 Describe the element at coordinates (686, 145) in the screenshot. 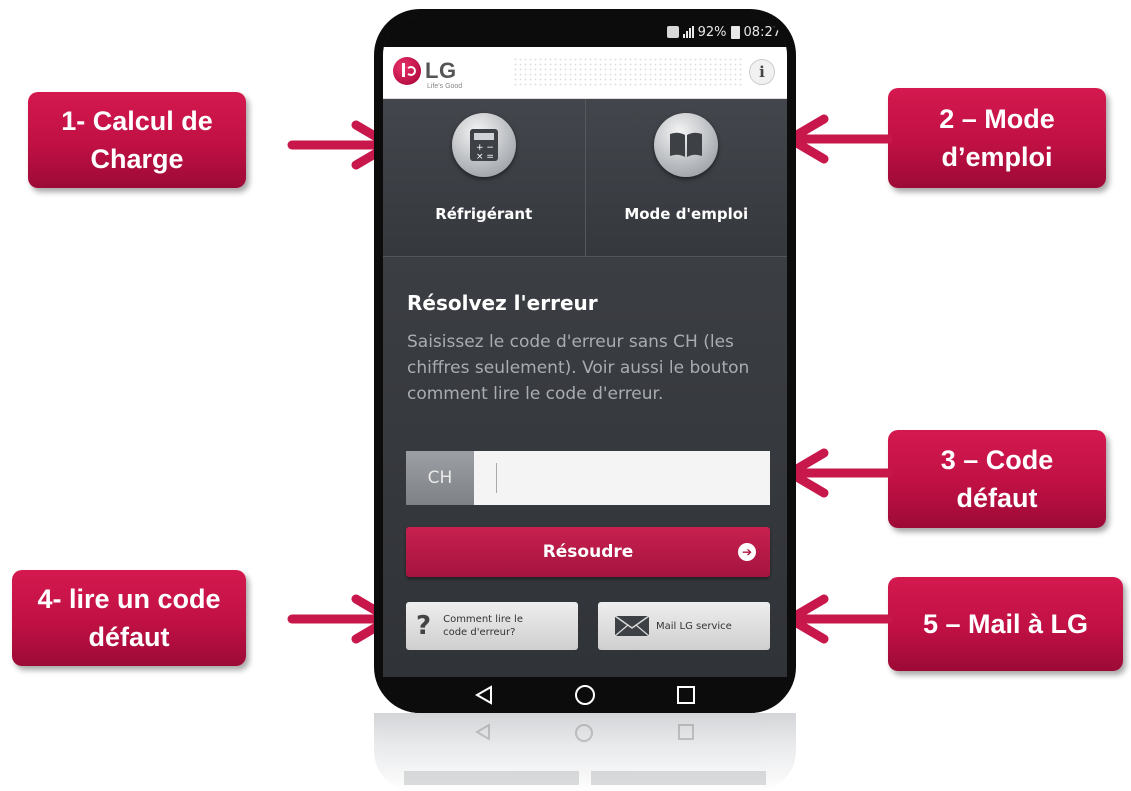

I see `book-icon` at that location.